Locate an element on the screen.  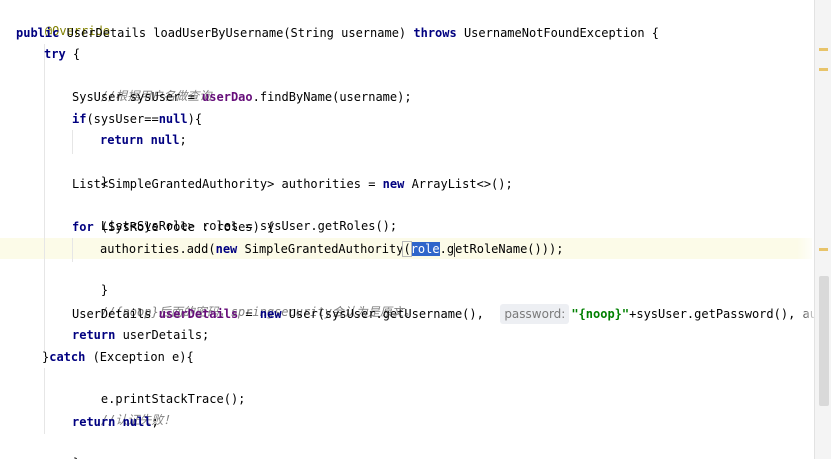
code-text: etRoleName())); is located at coordinates (509, 249).